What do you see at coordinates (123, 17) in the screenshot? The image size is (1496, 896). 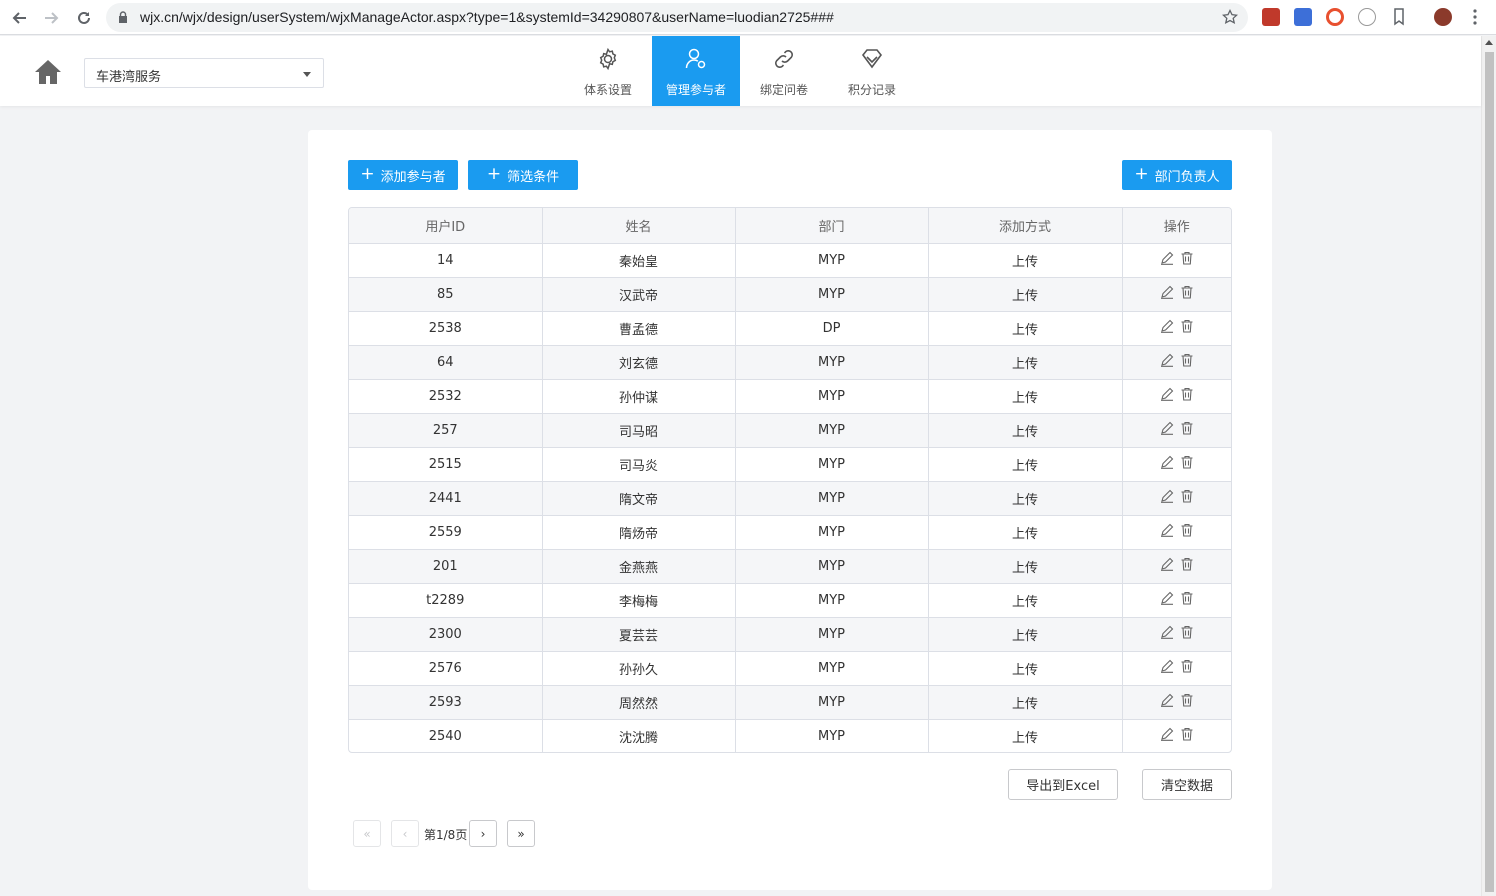 I see `lock-icon` at bounding box center [123, 17].